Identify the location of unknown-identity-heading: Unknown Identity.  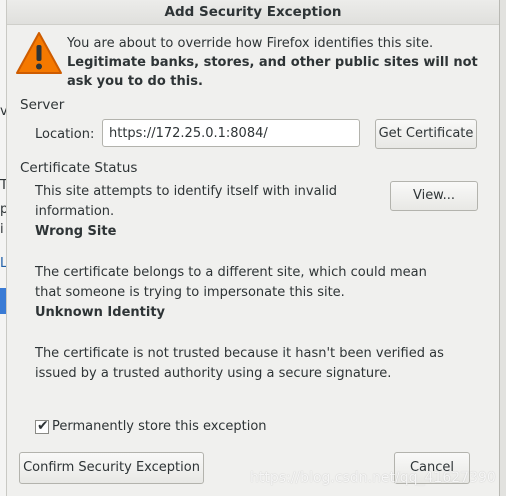
(100, 312).